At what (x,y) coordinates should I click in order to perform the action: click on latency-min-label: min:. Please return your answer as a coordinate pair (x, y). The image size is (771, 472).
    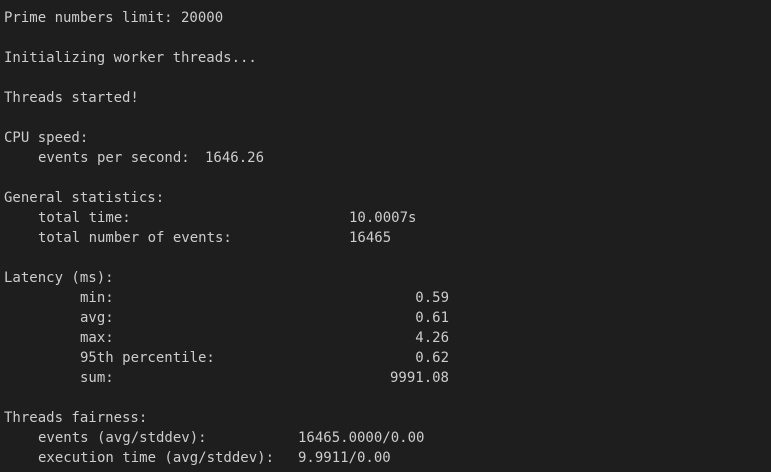
    Looking at the image, I should click on (97, 298).